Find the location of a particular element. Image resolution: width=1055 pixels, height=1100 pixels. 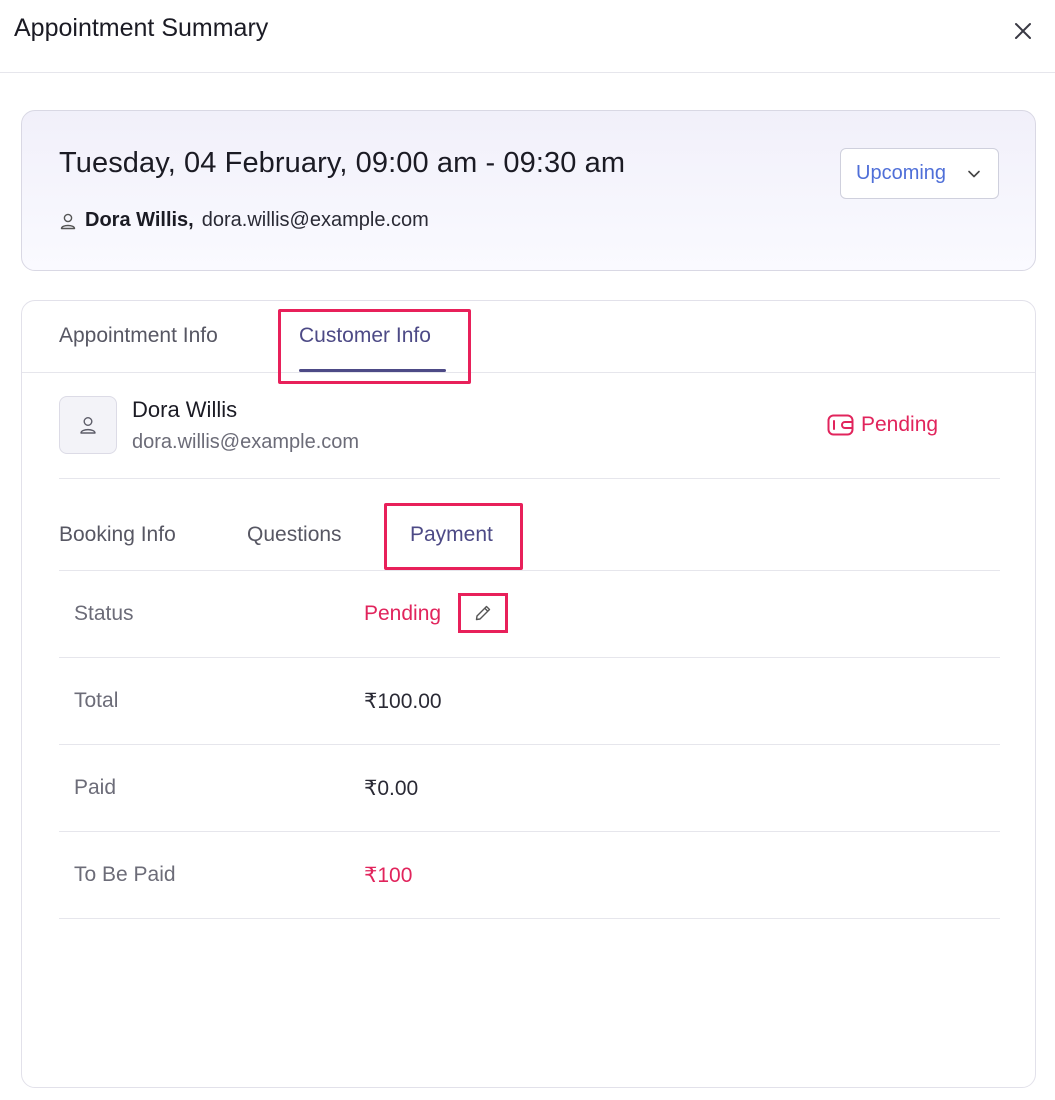

avatar is located at coordinates (88, 425).